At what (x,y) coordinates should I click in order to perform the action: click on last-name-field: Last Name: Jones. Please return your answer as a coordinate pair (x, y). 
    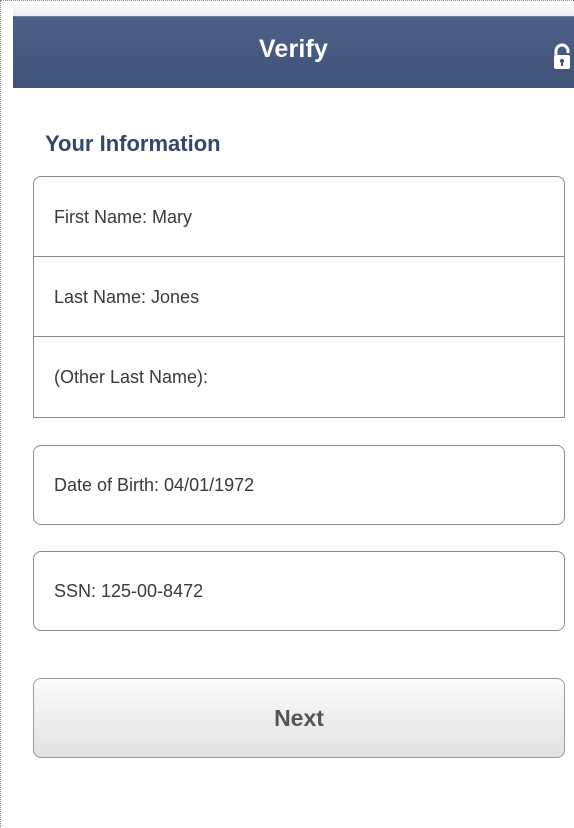
    Looking at the image, I should click on (299, 297).